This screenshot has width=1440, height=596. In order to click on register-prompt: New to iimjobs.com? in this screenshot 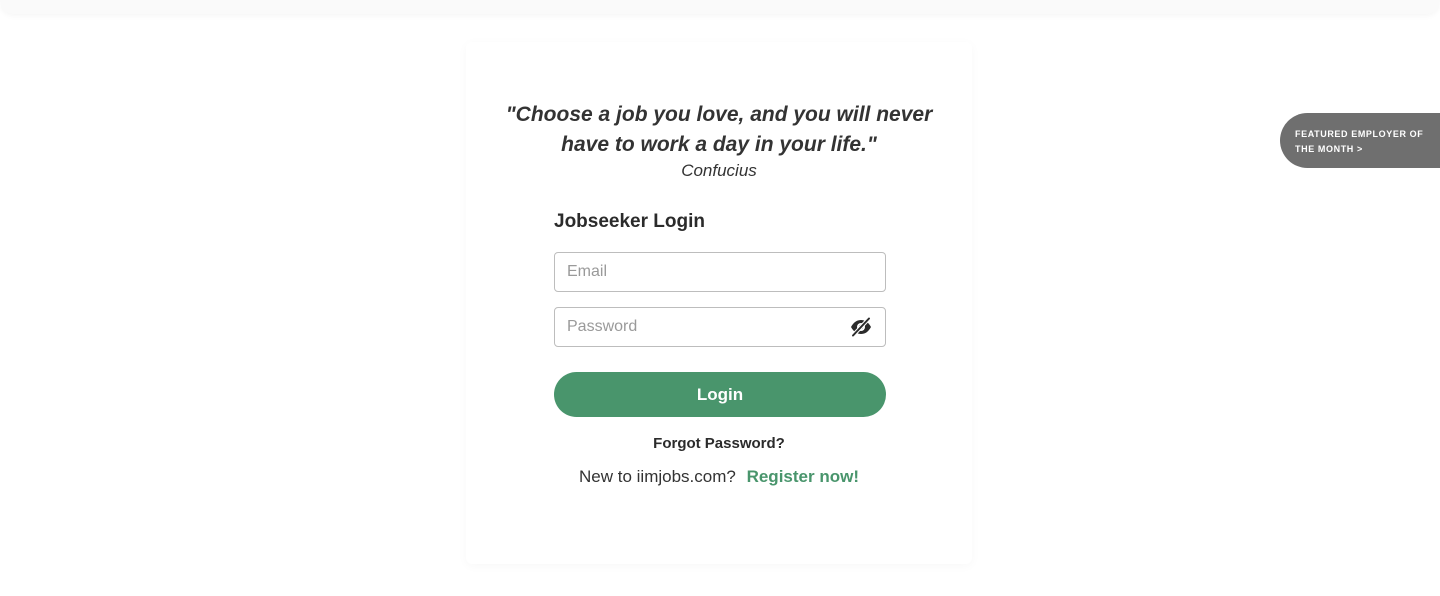, I will do `click(657, 476)`.